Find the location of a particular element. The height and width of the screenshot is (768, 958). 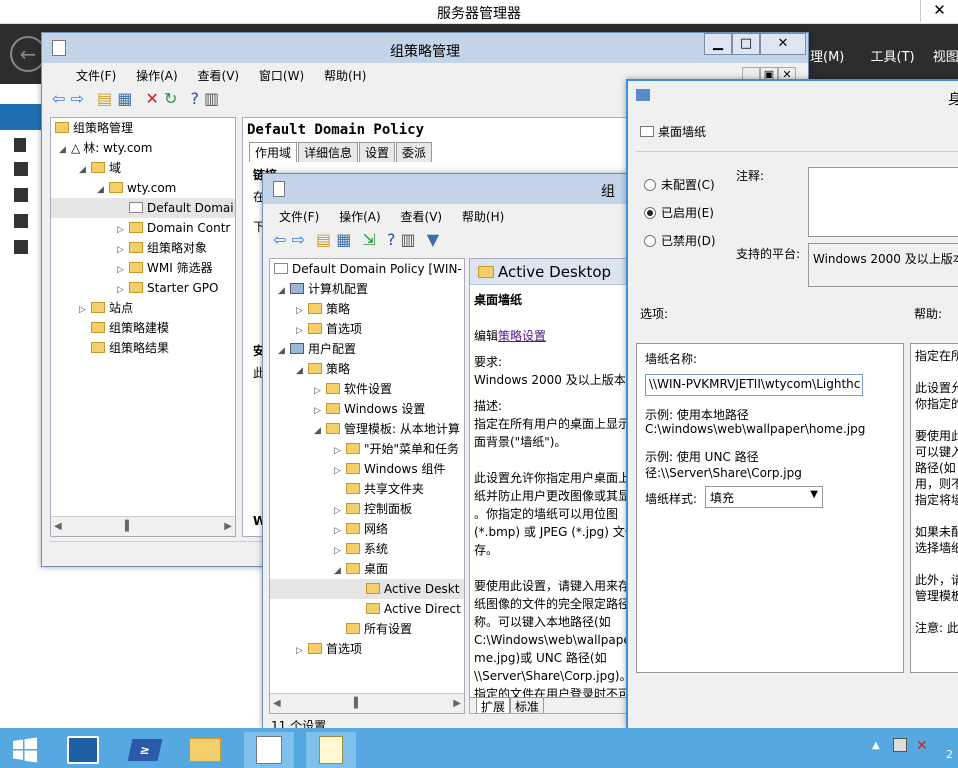

file-services-icon is located at coordinates (21, 247).